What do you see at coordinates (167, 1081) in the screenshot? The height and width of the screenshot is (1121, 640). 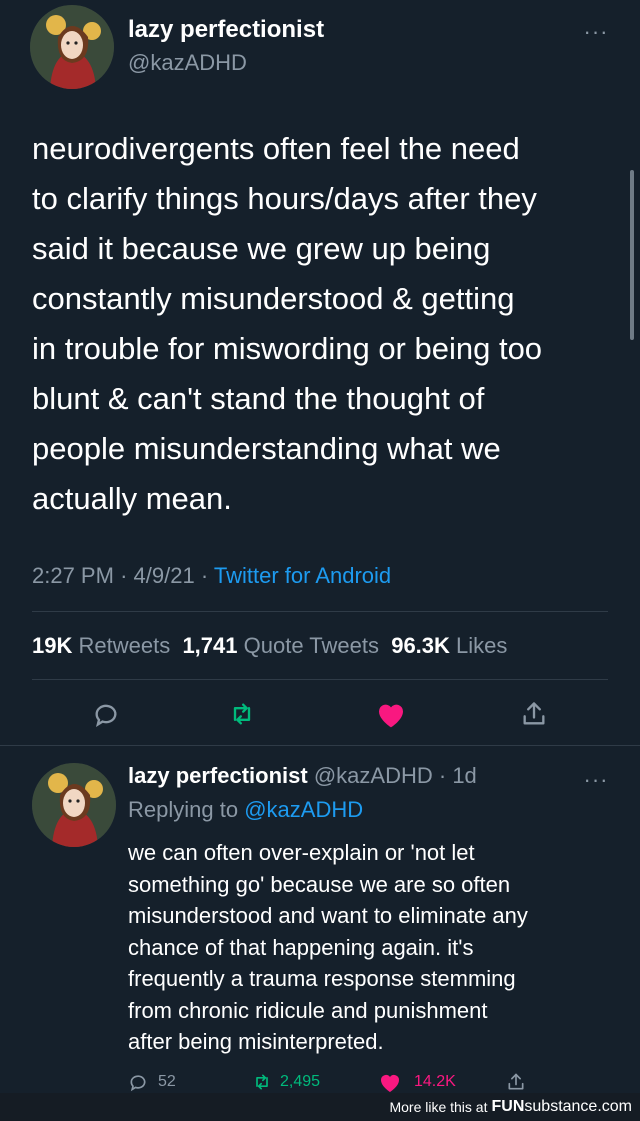 I see `reply-count: 52` at bounding box center [167, 1081].